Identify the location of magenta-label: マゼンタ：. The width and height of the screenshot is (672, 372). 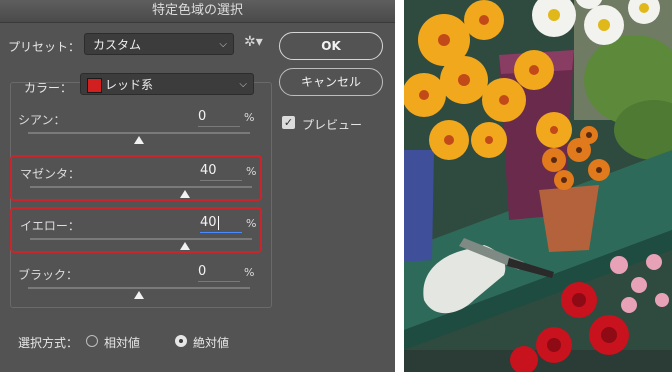
(50, 174).